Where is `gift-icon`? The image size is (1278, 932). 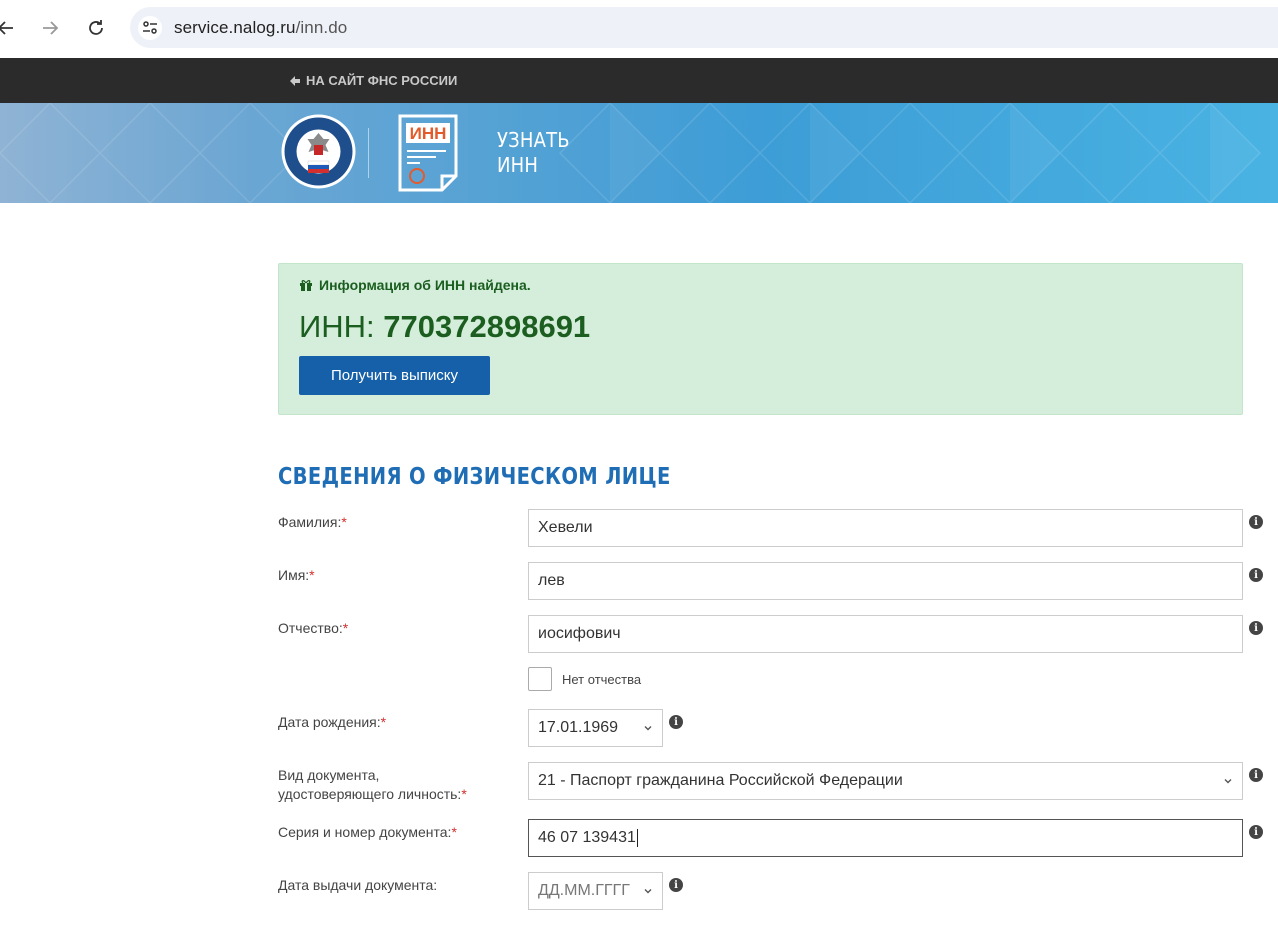 gift-icon is located at coordinates (306, 285).